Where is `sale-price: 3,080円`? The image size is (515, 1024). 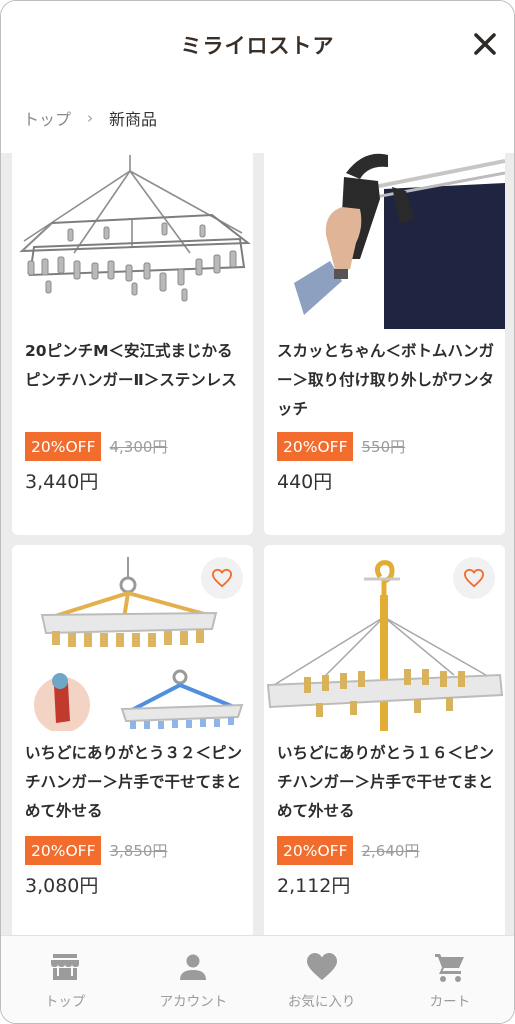
sale-price: 3,080円 is located at coordinates (62, 886).